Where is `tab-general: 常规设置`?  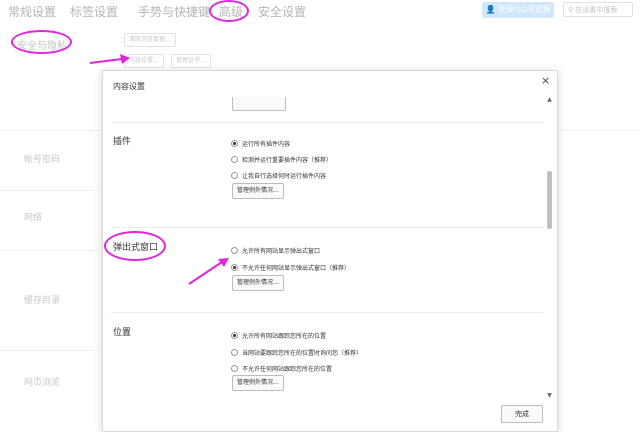 tab-general: 常规设置 is located at coordinates (32, 11).